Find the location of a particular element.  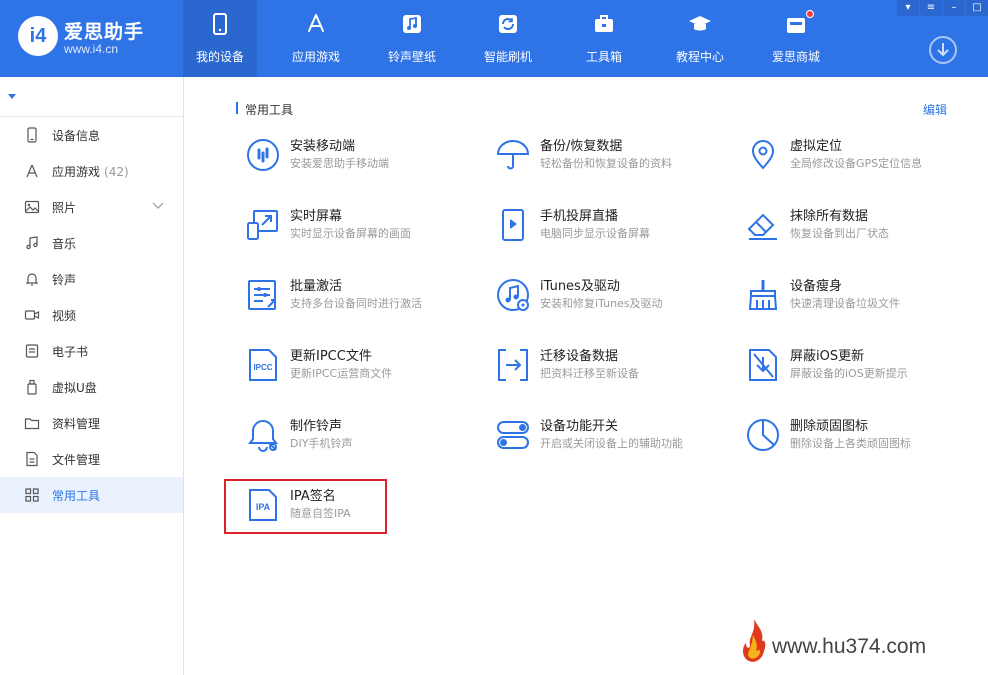

tool-subtitle: 轻松备份和恢复设备的资料 is located at coordinates (606, 163).